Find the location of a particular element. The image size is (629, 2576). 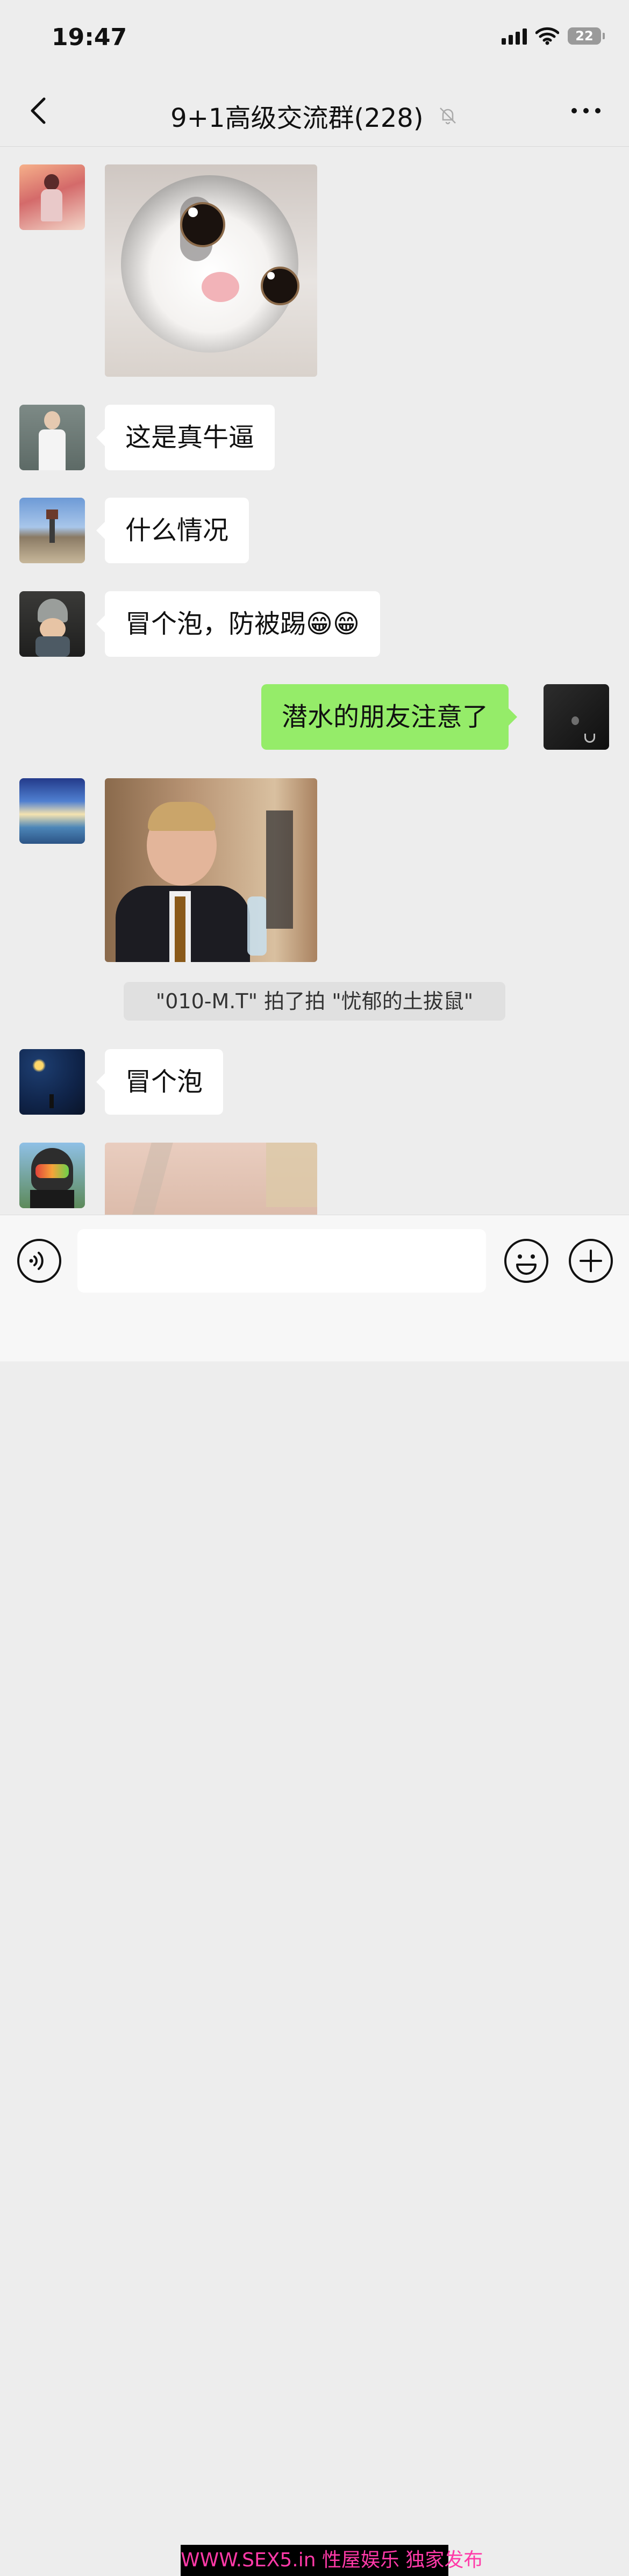

group-name: 9+1高级交流群(228) is located at coordinates (297, 118).